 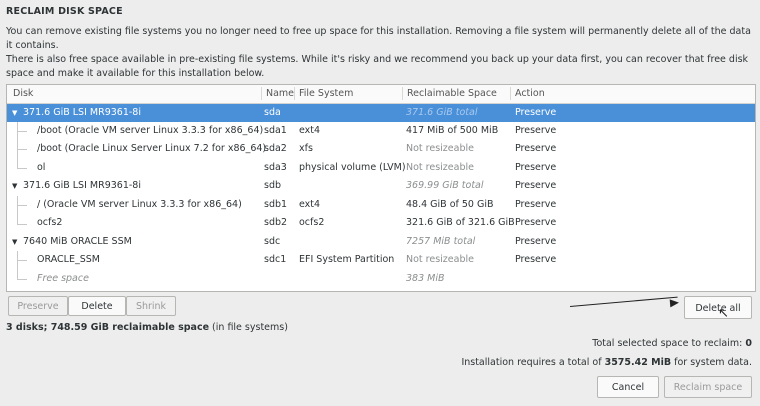 What do you see at coordinates (23, 93) in the screenshot?
I see `col-disk: Disk` at bounding box center [23, 93].